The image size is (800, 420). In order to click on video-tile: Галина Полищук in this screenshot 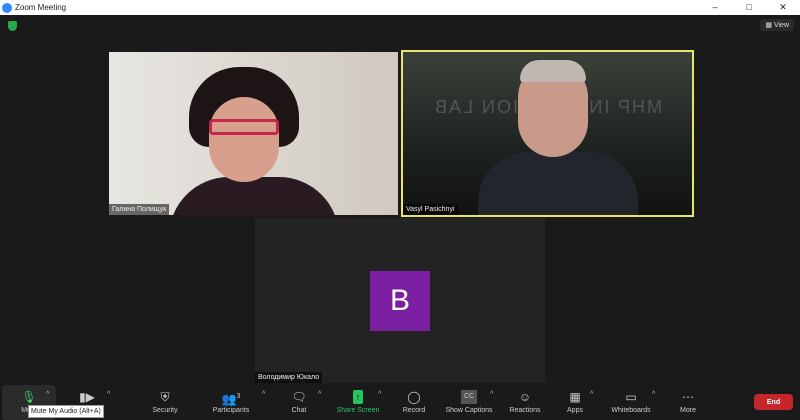, I will do `click(253, 133)`.